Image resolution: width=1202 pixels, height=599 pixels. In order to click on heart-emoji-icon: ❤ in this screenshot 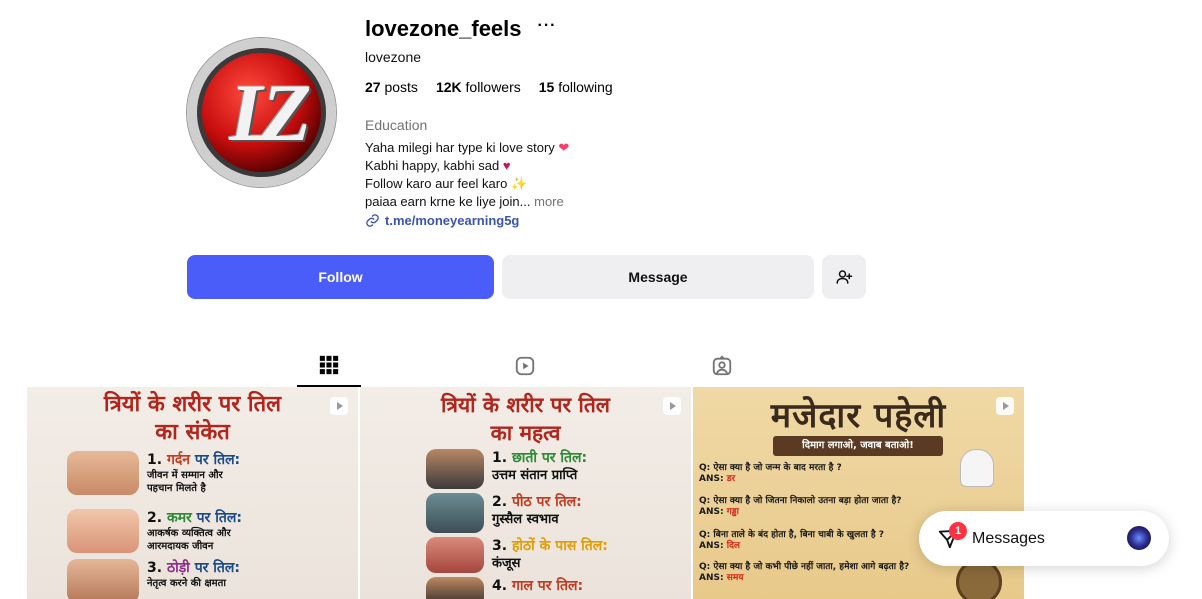, I will do `click(564, 147)`.